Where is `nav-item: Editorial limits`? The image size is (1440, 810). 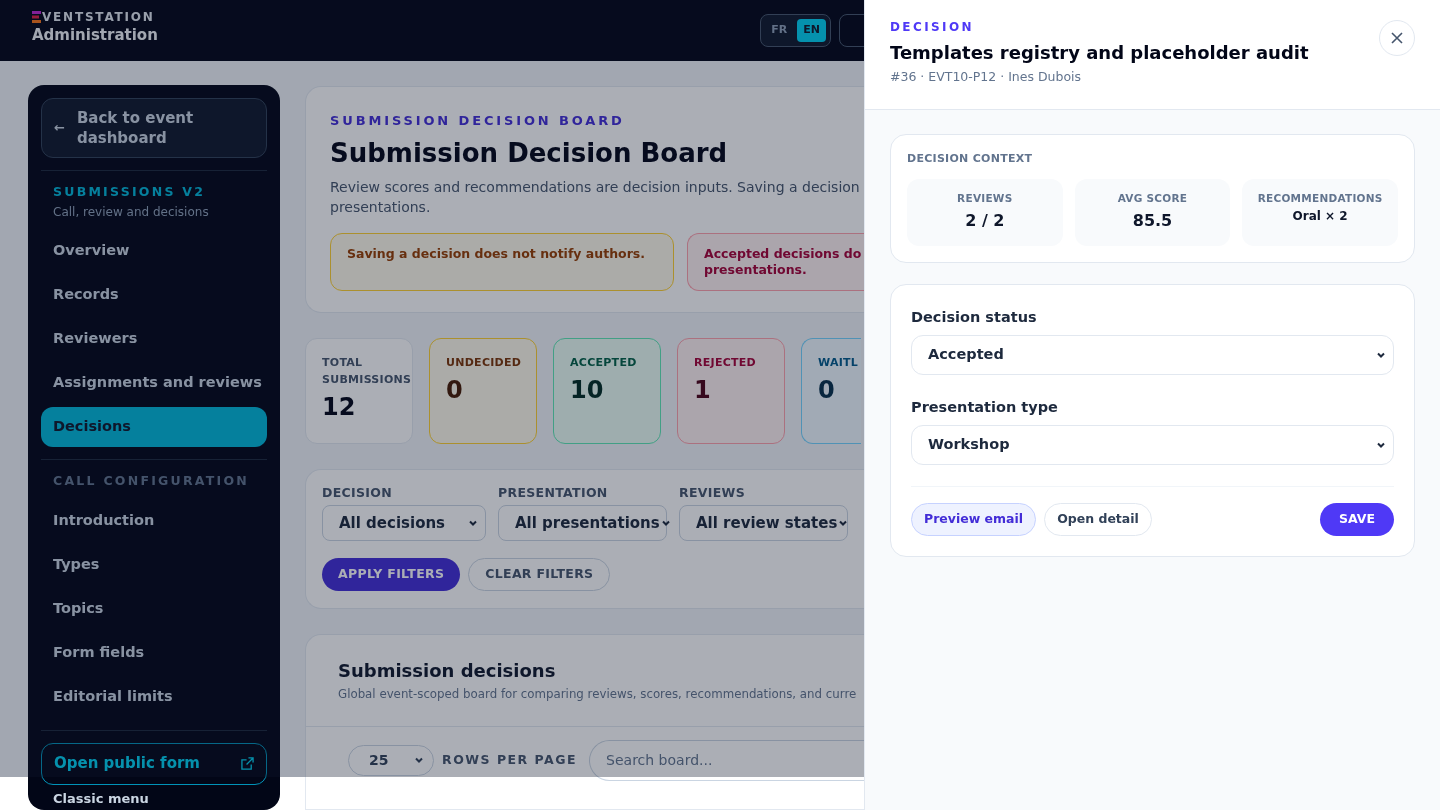
nav-item: Editorial limits is located at coordinates (154, 696).